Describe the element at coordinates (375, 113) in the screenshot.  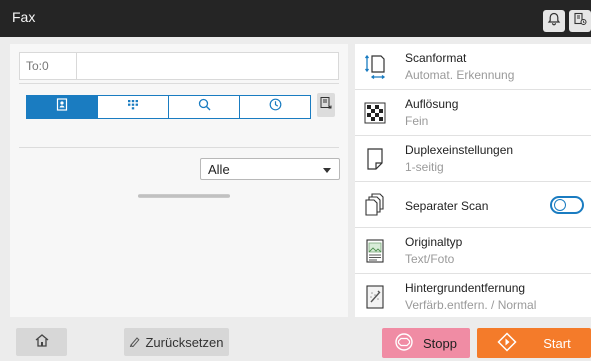
I see `resolution-icon` at that location.